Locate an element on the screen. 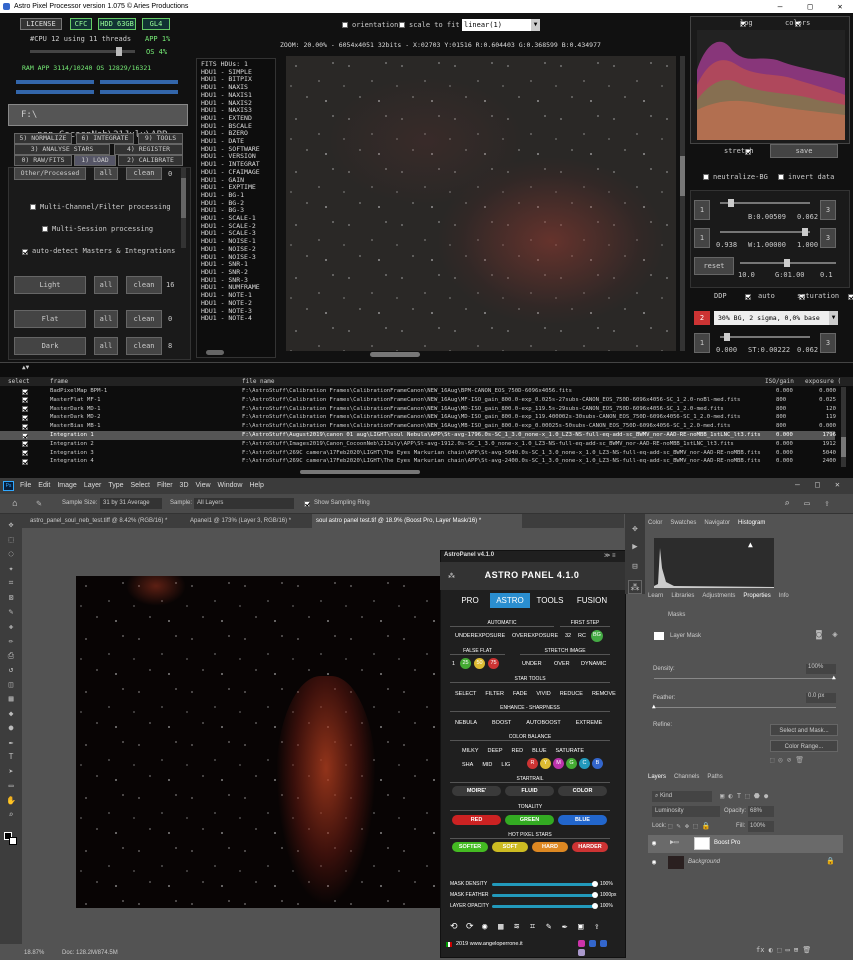  underexposure-button: UNDEREXPOSURE is located at coordinates (480, 636).